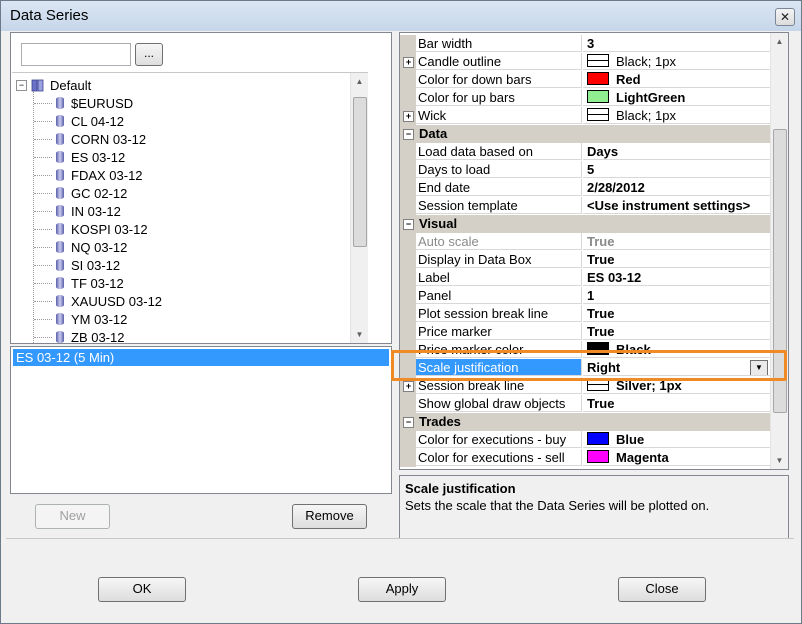 Image resolution: width=802 pixels, height=624 pixels. I want to click on tree-item: IN 03-12, so click(88, 211).